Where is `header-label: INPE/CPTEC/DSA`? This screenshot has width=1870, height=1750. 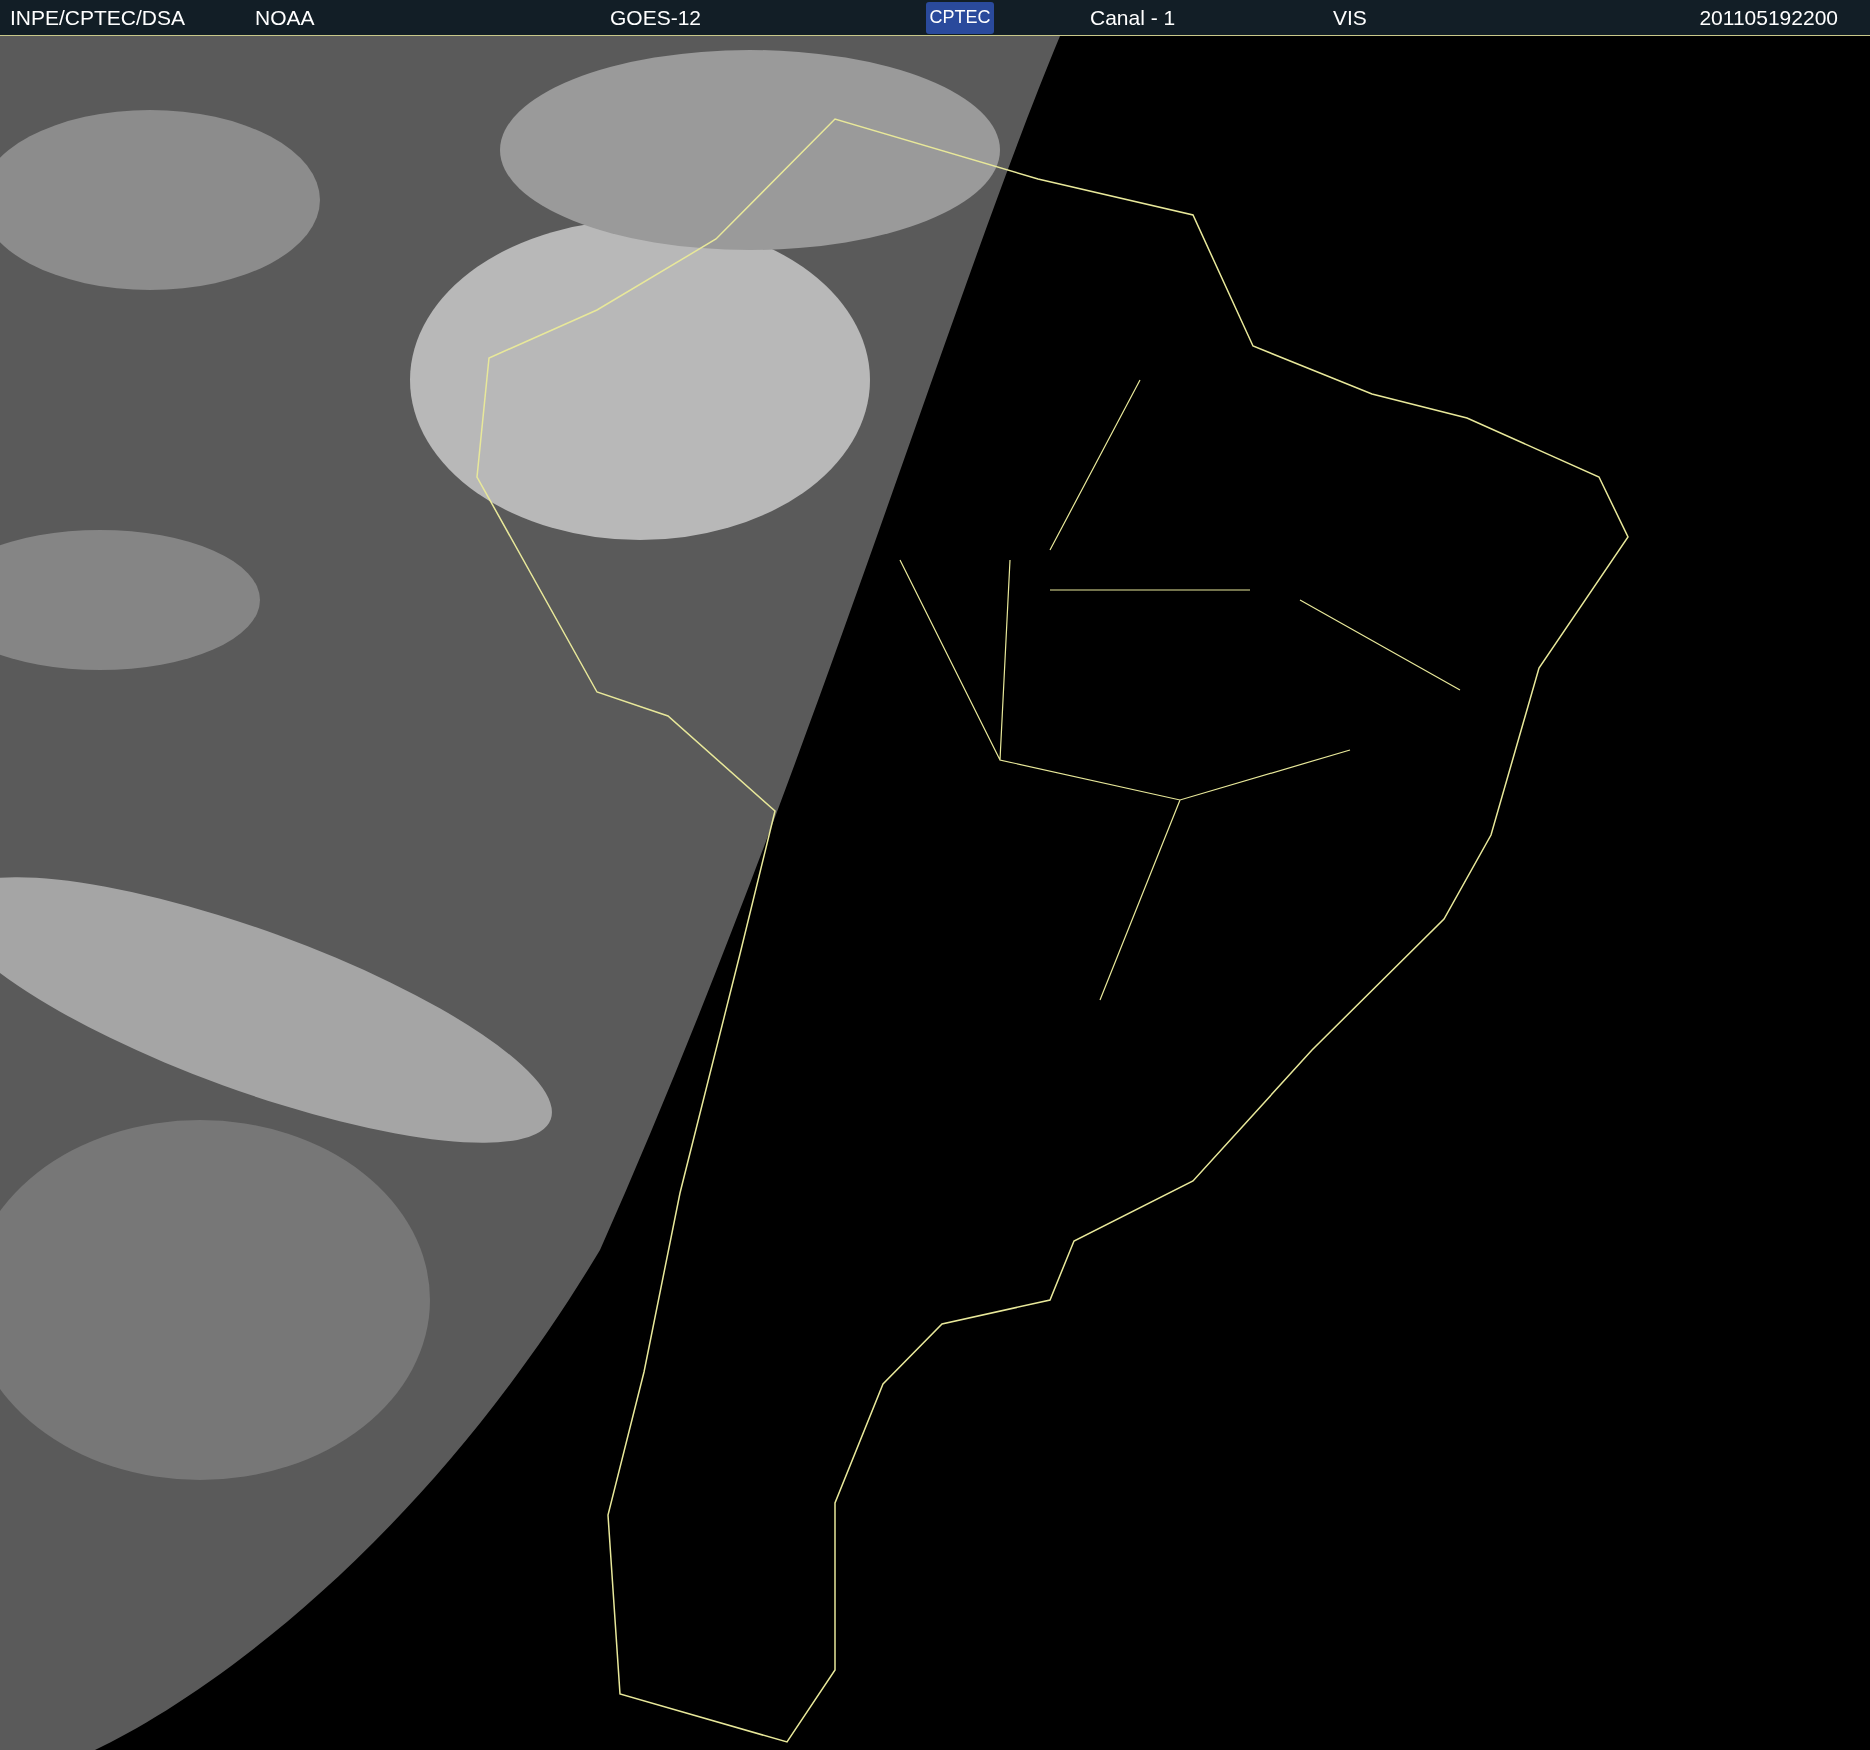
header-label: INPE/CPTEC/DSA is located at coordinates (98, 17).